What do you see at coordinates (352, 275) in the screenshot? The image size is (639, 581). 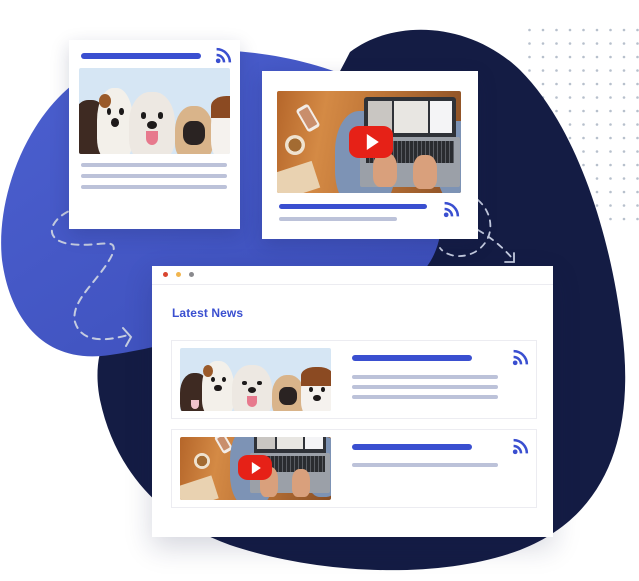 I see `window-titlebar` at bounding box center [352, 275].